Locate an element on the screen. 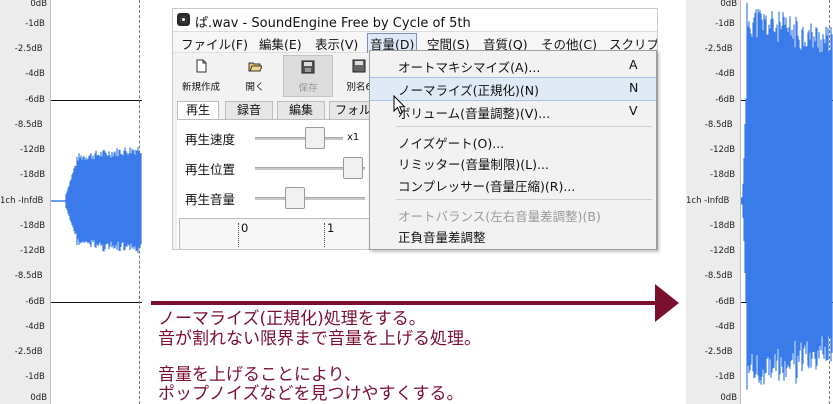  app-logo-icon is located at coordinates (183, 19).